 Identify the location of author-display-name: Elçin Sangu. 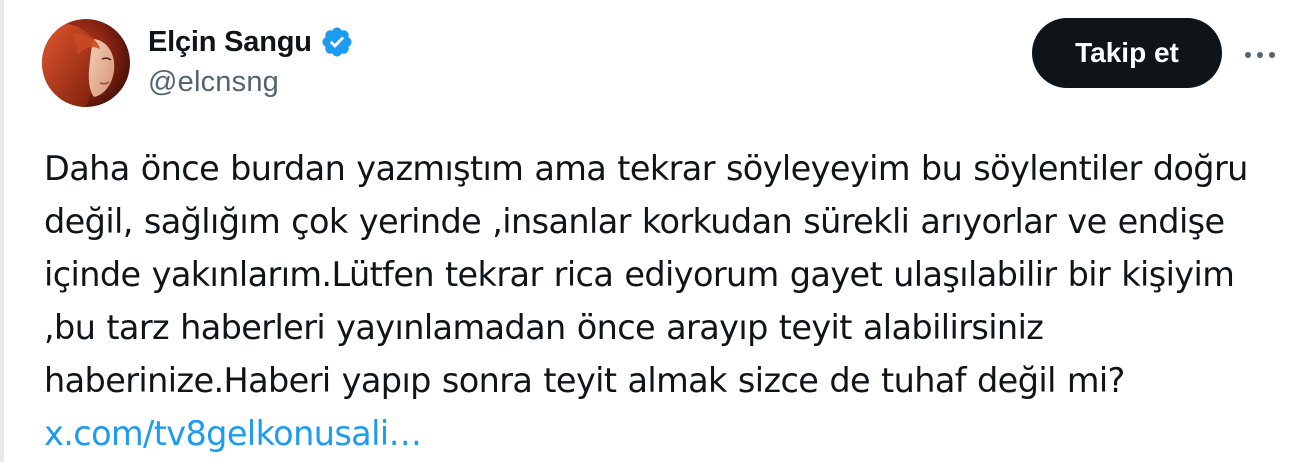
(230, 42).